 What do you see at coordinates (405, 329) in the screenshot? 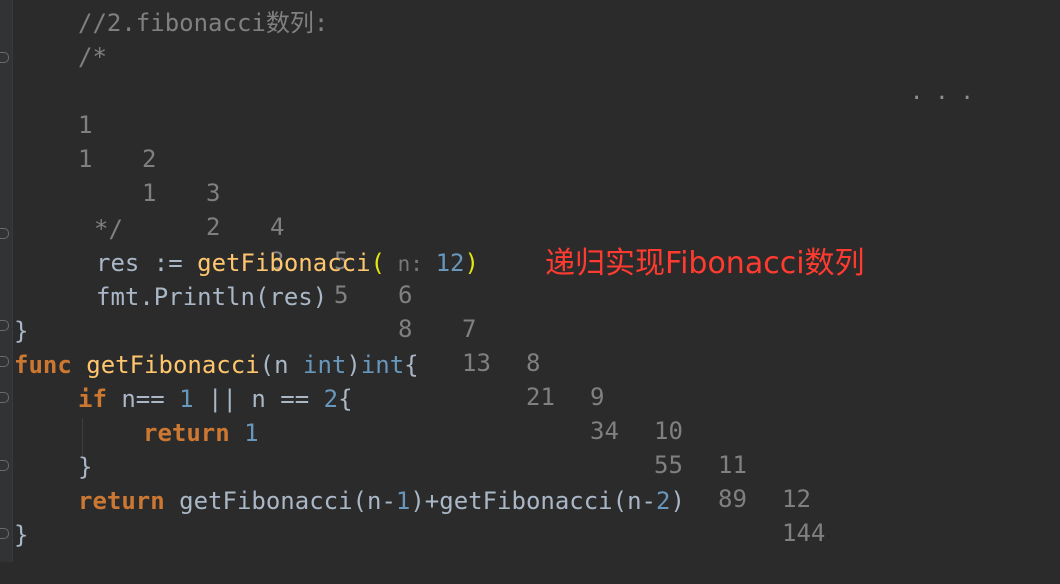
I see `value-cell: 8` at bounding box center [405, 329].